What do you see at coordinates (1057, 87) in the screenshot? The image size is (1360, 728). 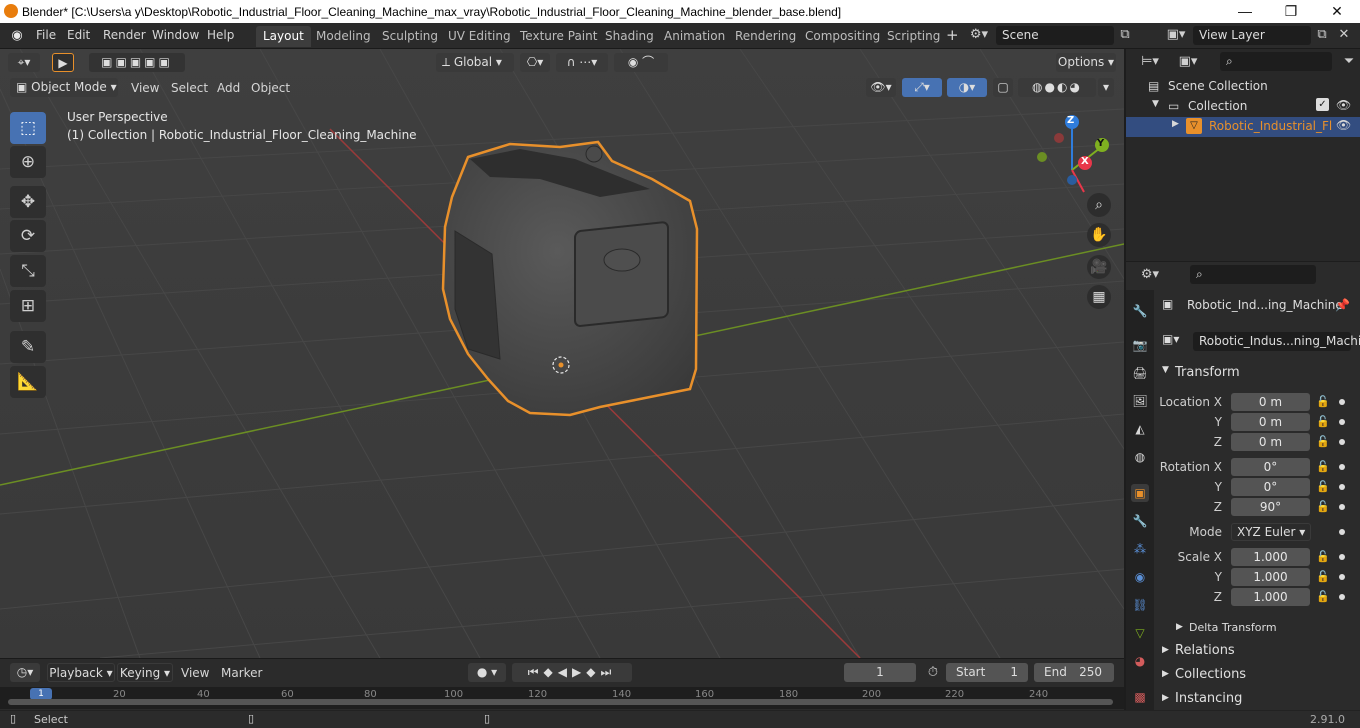 I see `shading-mode-icons: ◍●◐◕` at bounding box center [1057, 87].